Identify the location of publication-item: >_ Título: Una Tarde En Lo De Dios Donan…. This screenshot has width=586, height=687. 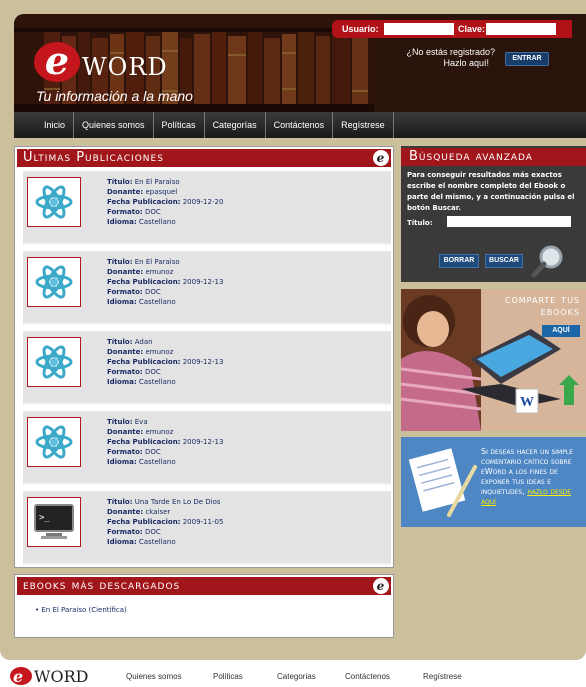
(207, 528).